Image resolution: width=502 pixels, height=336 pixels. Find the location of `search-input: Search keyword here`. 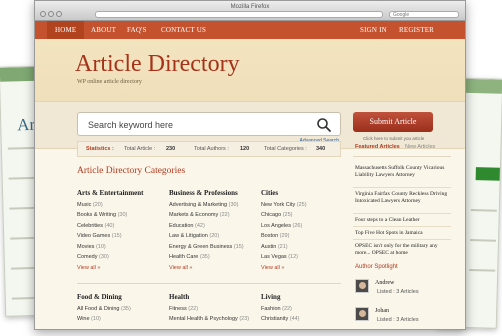

search-input: Search keyword here is located at coordinates (209, 124).